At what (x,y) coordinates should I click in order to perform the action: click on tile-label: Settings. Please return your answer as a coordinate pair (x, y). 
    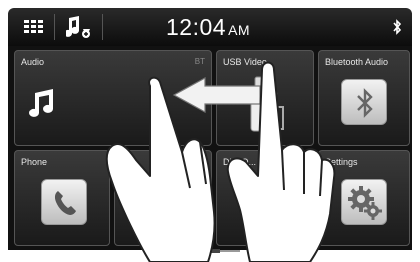
    Looking at the image, I should click on (341, 162).